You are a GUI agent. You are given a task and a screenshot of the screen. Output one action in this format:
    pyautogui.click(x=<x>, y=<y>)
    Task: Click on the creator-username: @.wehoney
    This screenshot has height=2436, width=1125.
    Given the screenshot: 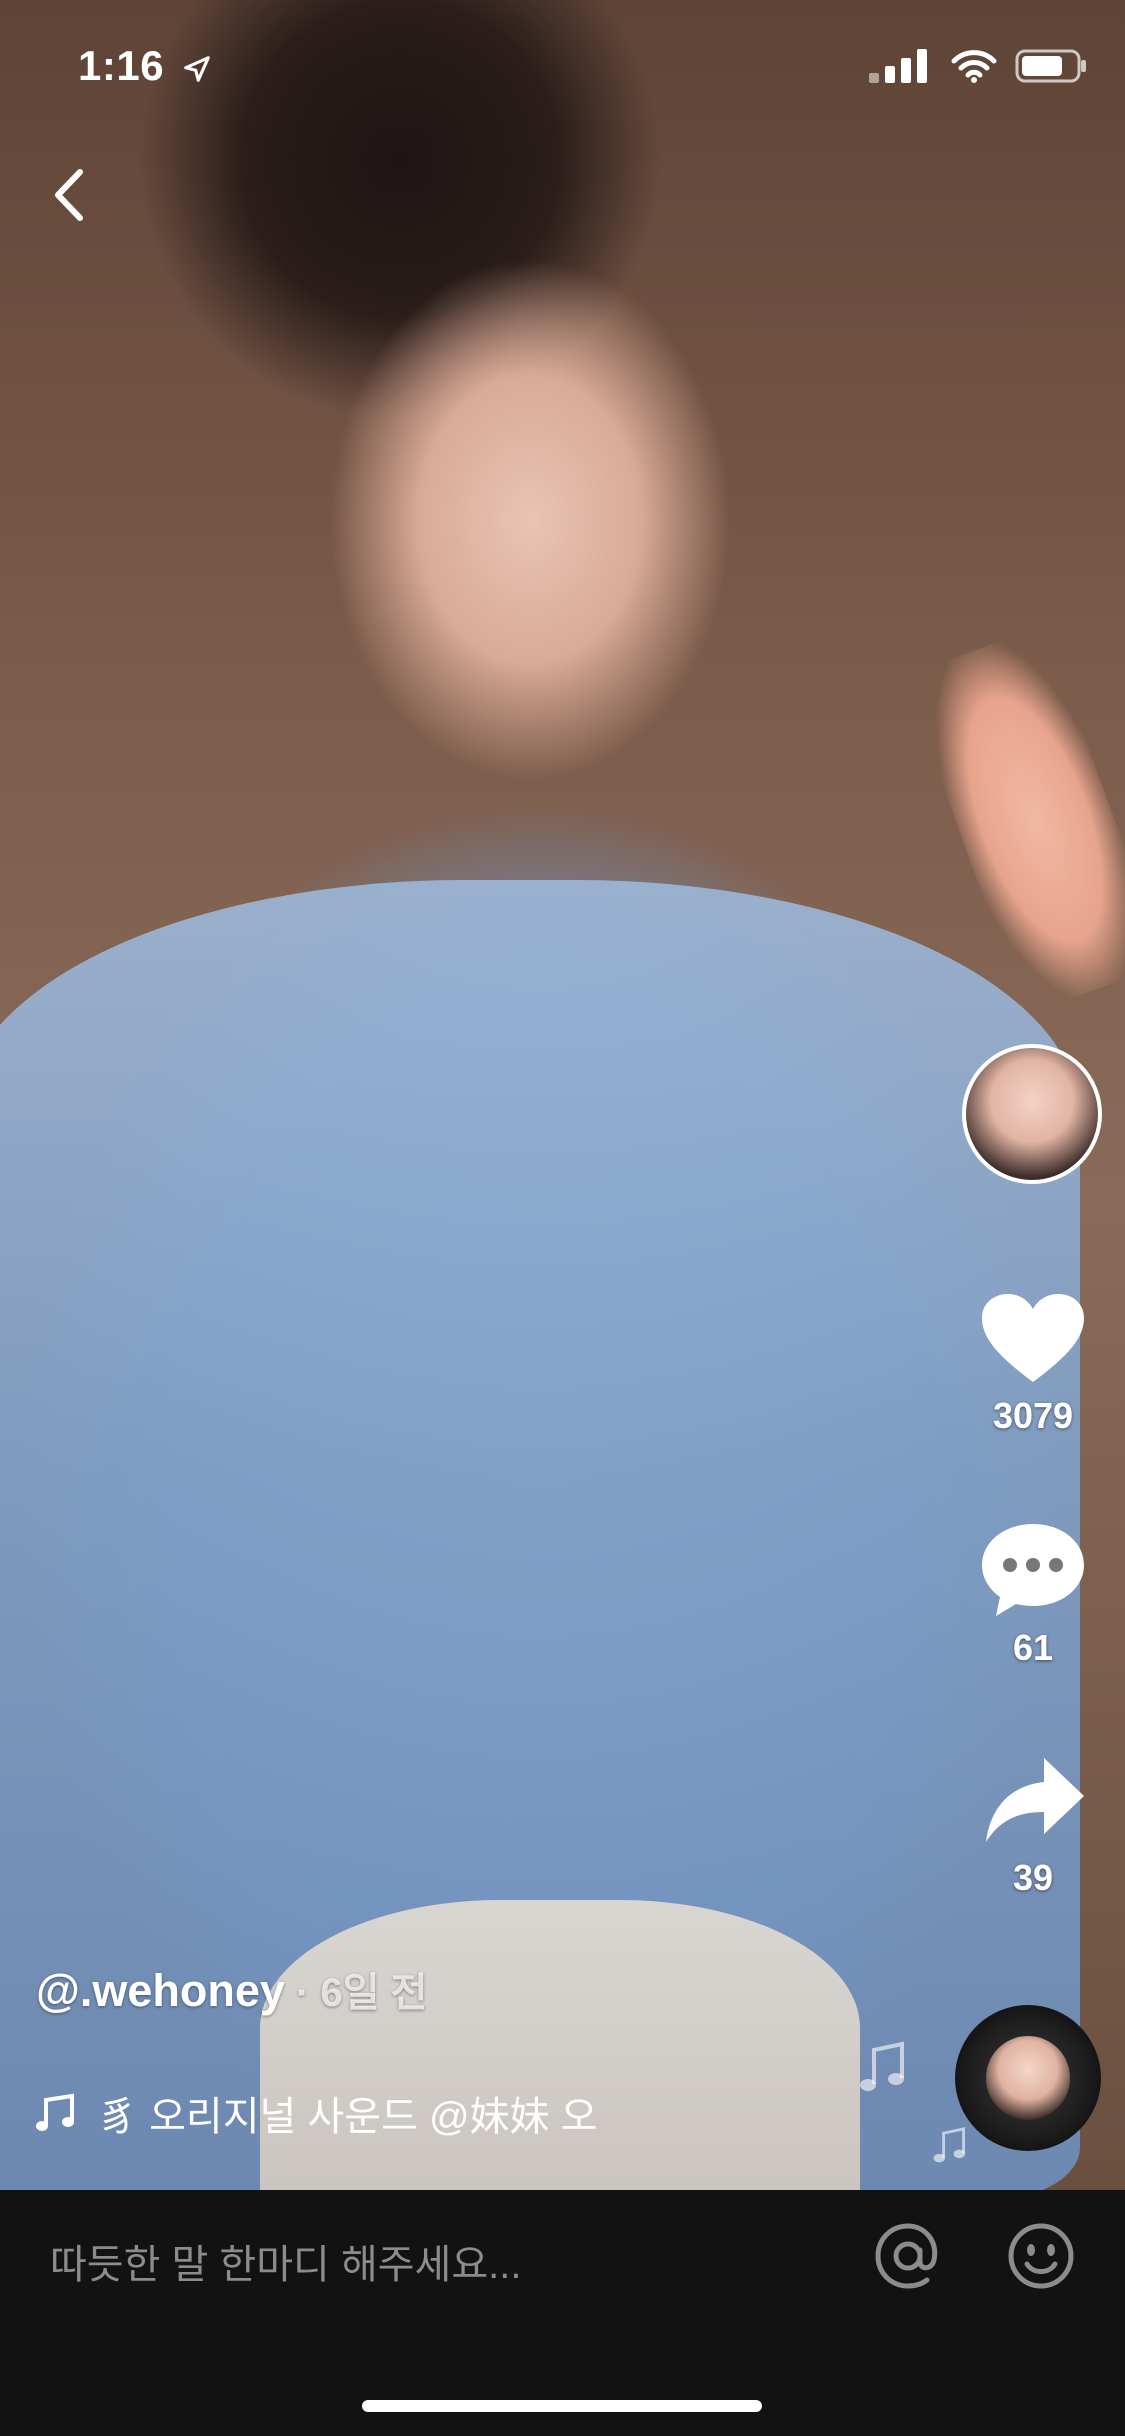 What is the action you would take?
    pyautogui.click(x=160, y=1990)
    